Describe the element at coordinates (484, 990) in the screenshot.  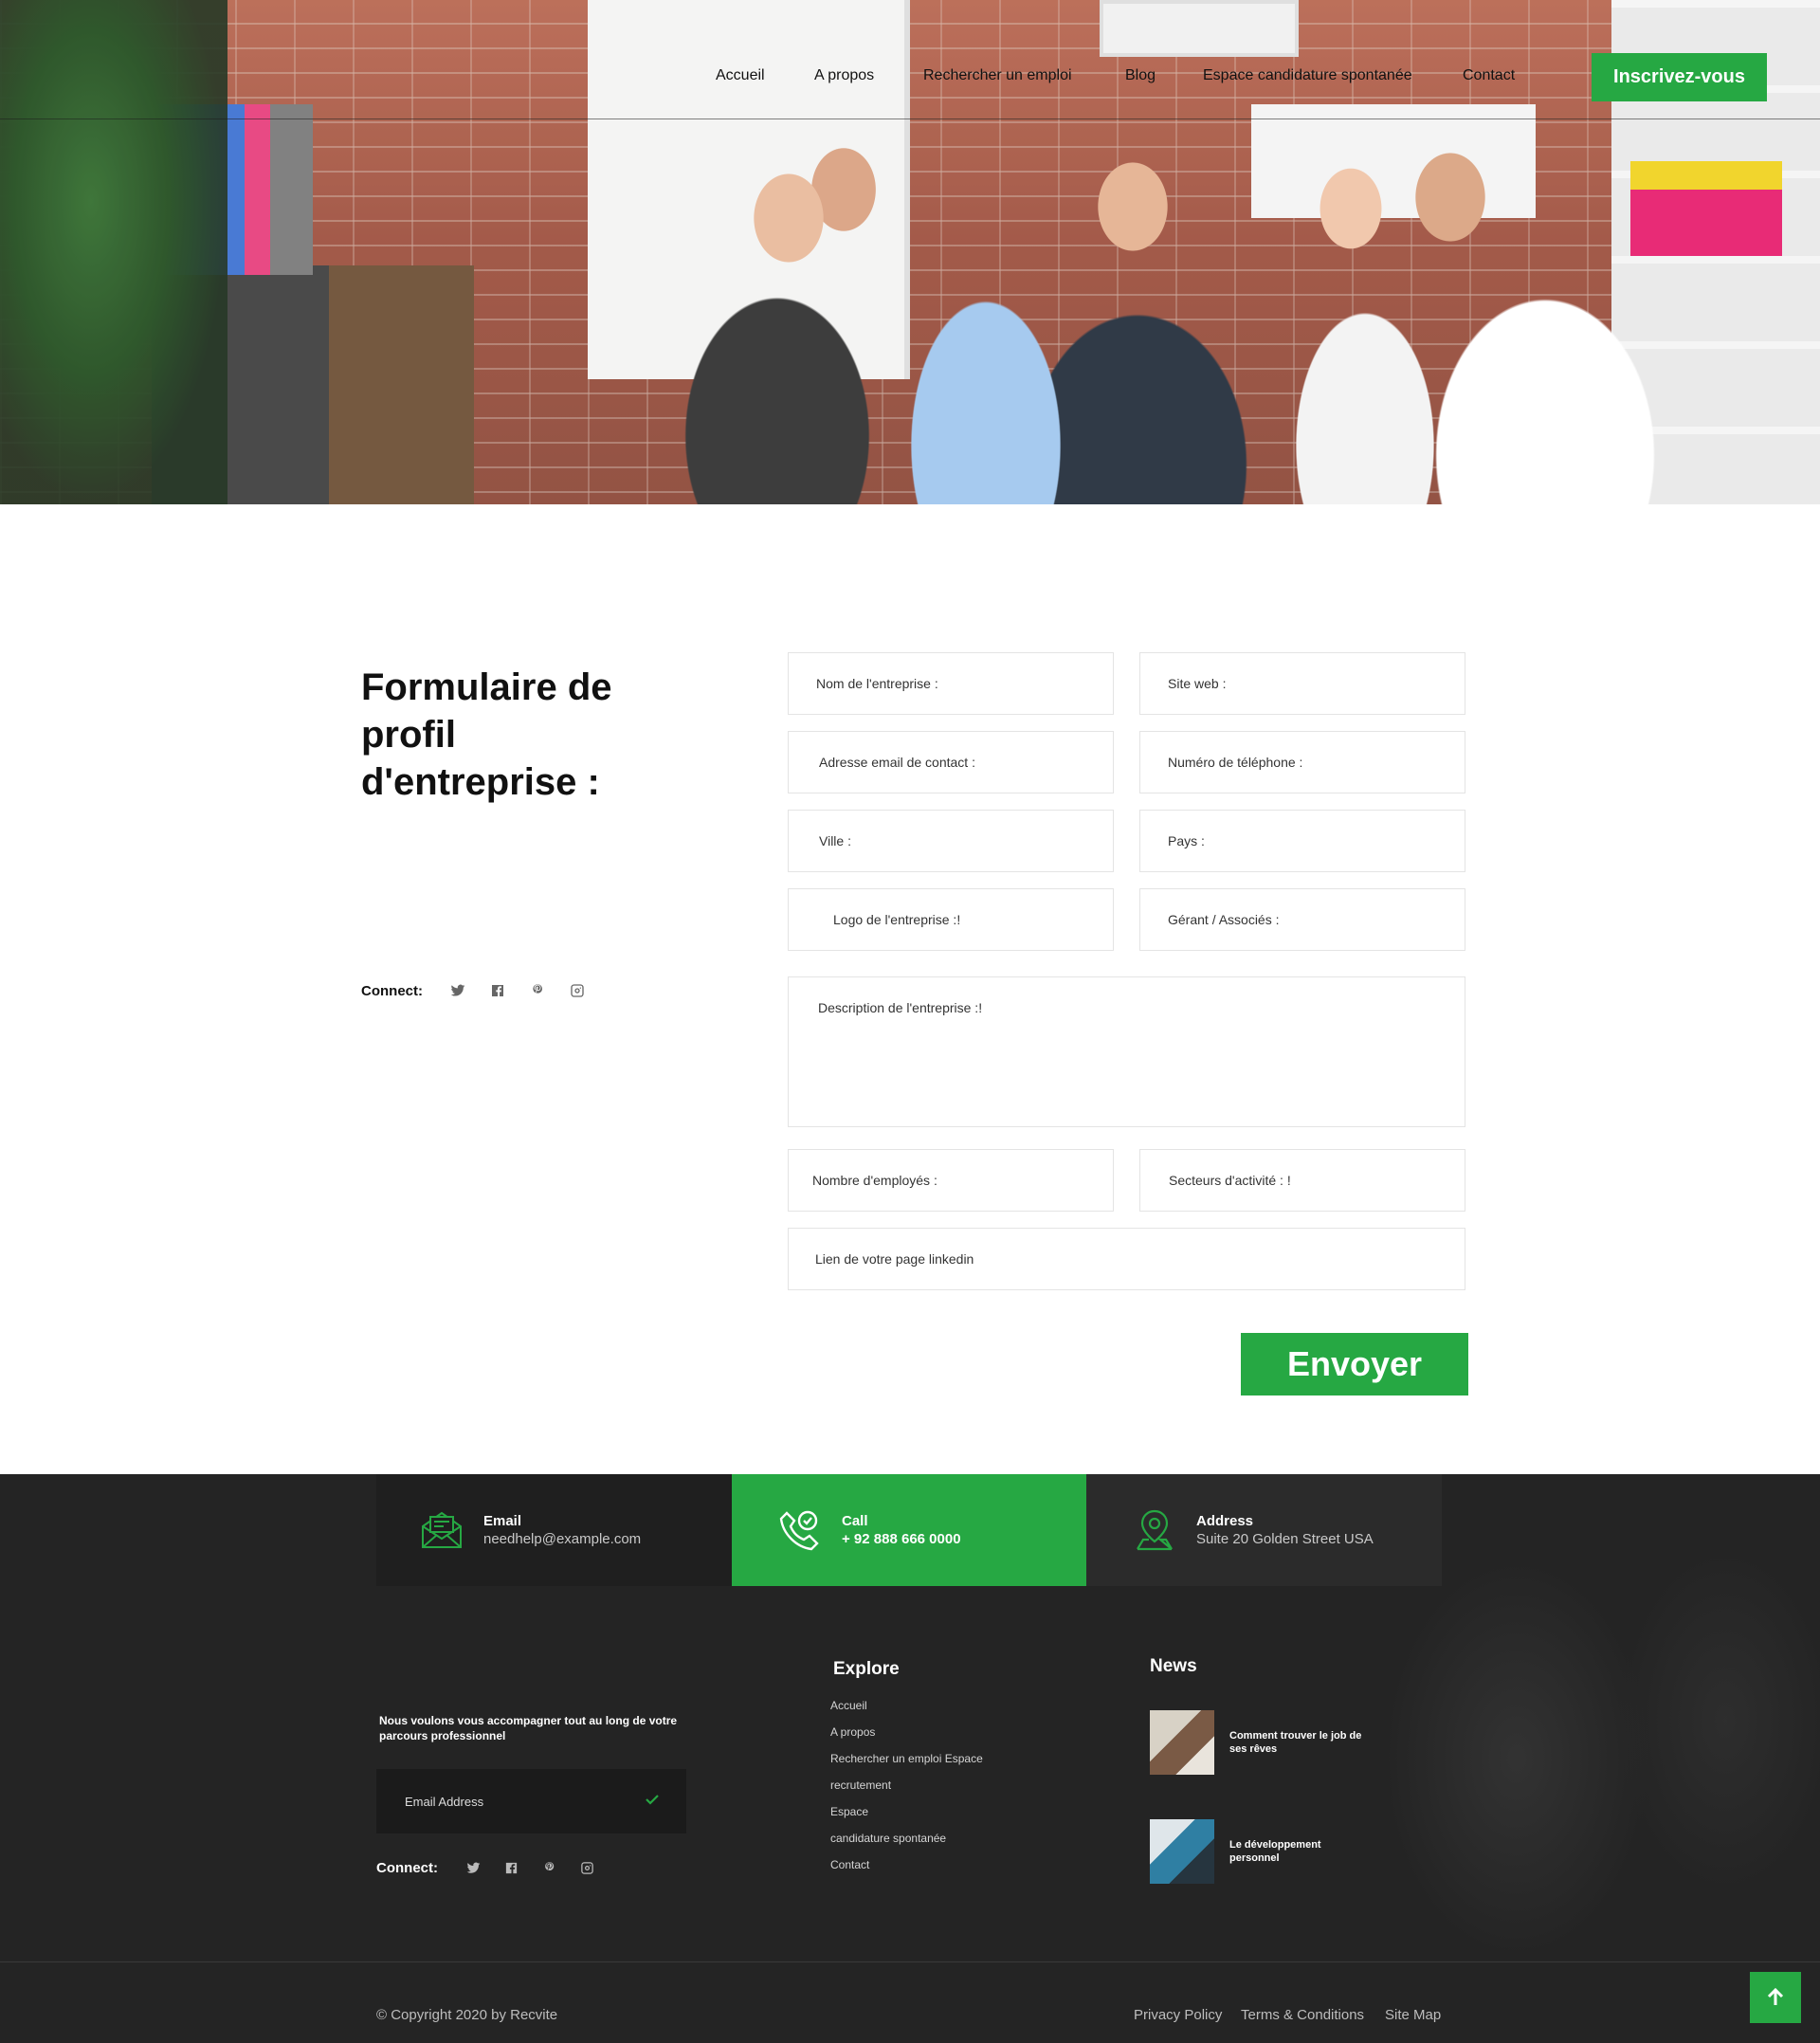
I see `social-connect: Connect:` at that location.